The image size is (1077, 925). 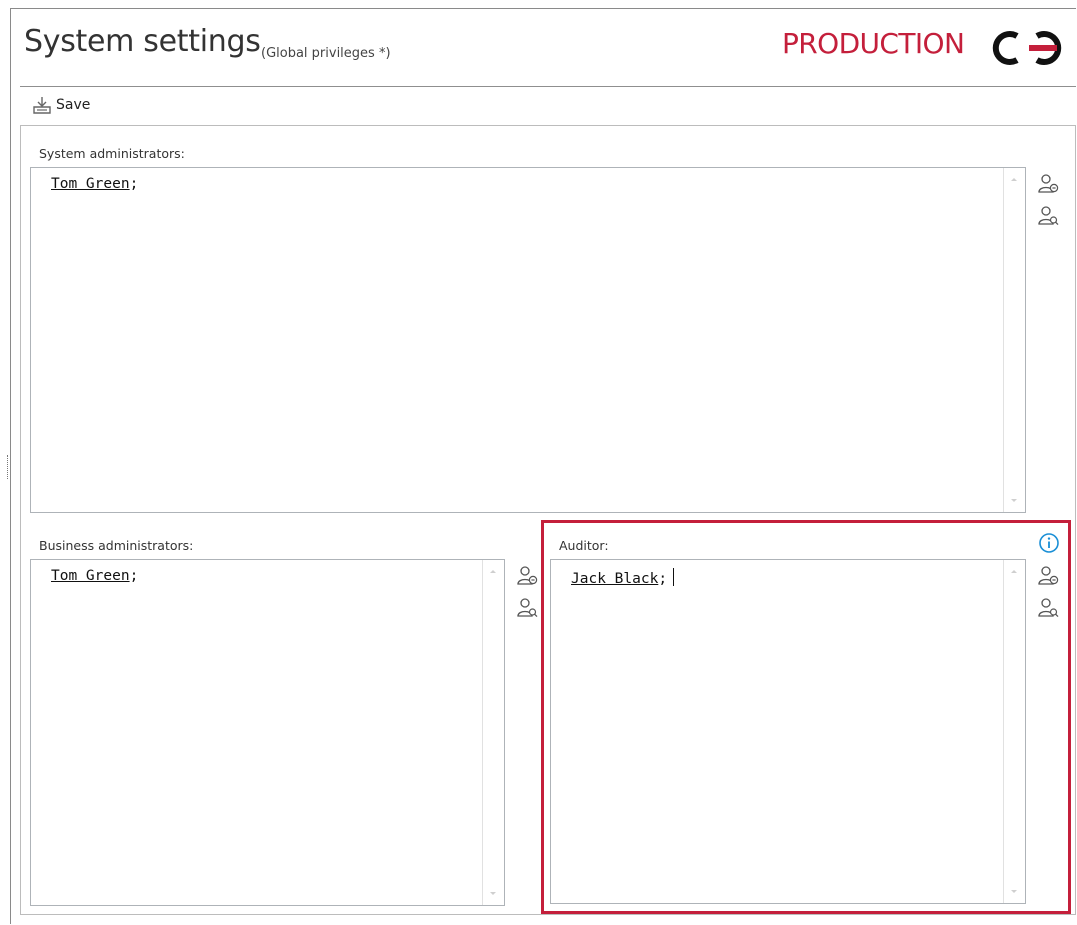 I want to click on header-divider, so click(x=548, y=86).